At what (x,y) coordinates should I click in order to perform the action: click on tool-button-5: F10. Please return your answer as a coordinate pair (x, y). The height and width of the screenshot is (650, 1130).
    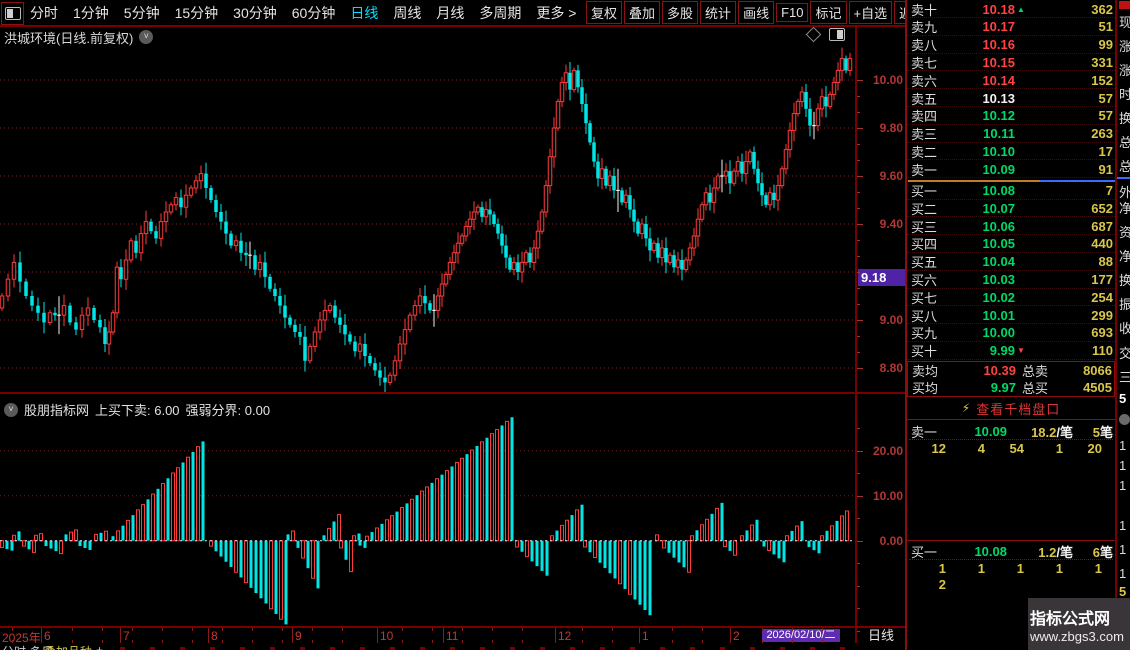
    Looking at the image, I should click on (792, 12).